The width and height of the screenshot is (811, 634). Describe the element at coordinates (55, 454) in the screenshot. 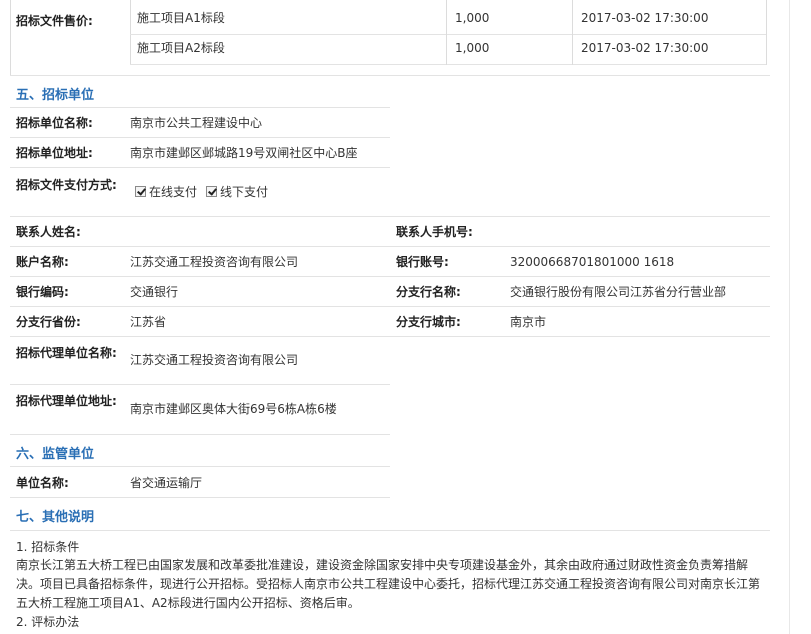

I see `section6-title: 六、监管单位` at that location.